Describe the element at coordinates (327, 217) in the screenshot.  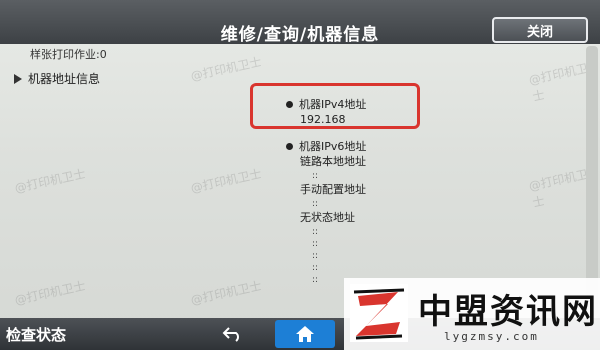
I see `stateless-label: 无状态地址` at that location.